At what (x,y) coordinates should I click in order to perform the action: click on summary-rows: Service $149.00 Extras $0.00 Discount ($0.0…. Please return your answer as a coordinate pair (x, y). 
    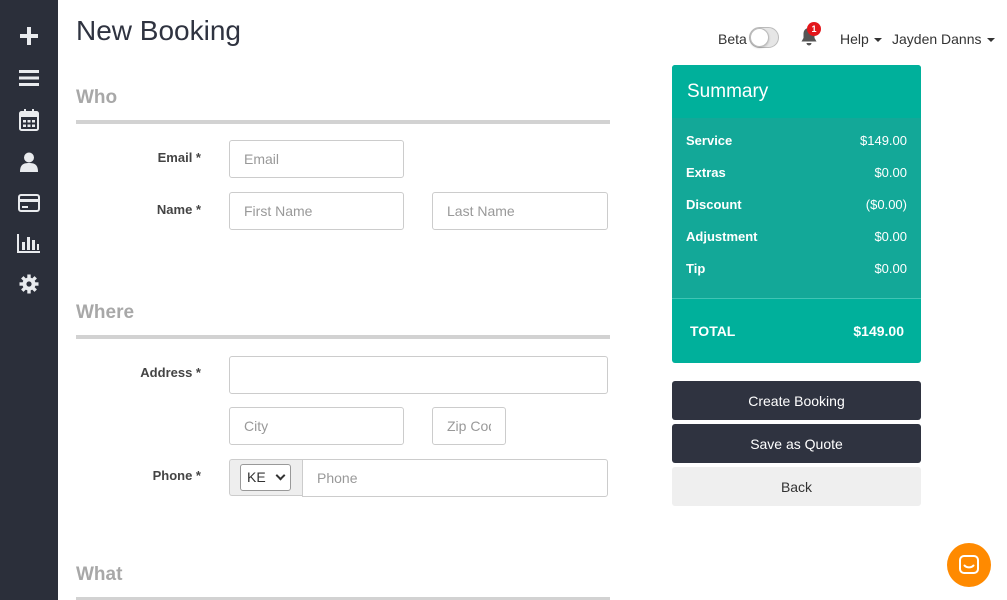
    Looking at the image, I should click on (796, 208).